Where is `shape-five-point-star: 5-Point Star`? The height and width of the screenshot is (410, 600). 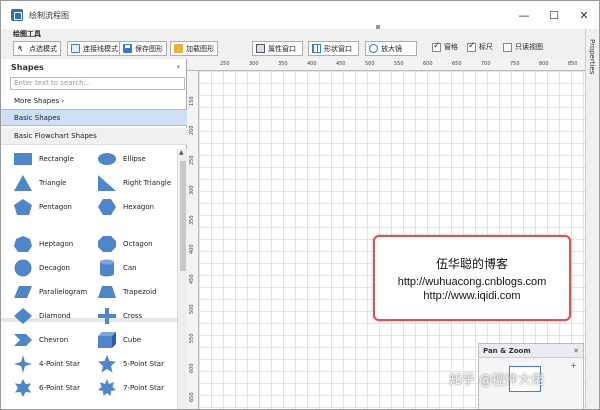
shape-five-point-star: 5-Point Star is located at coordinates (128, 364).